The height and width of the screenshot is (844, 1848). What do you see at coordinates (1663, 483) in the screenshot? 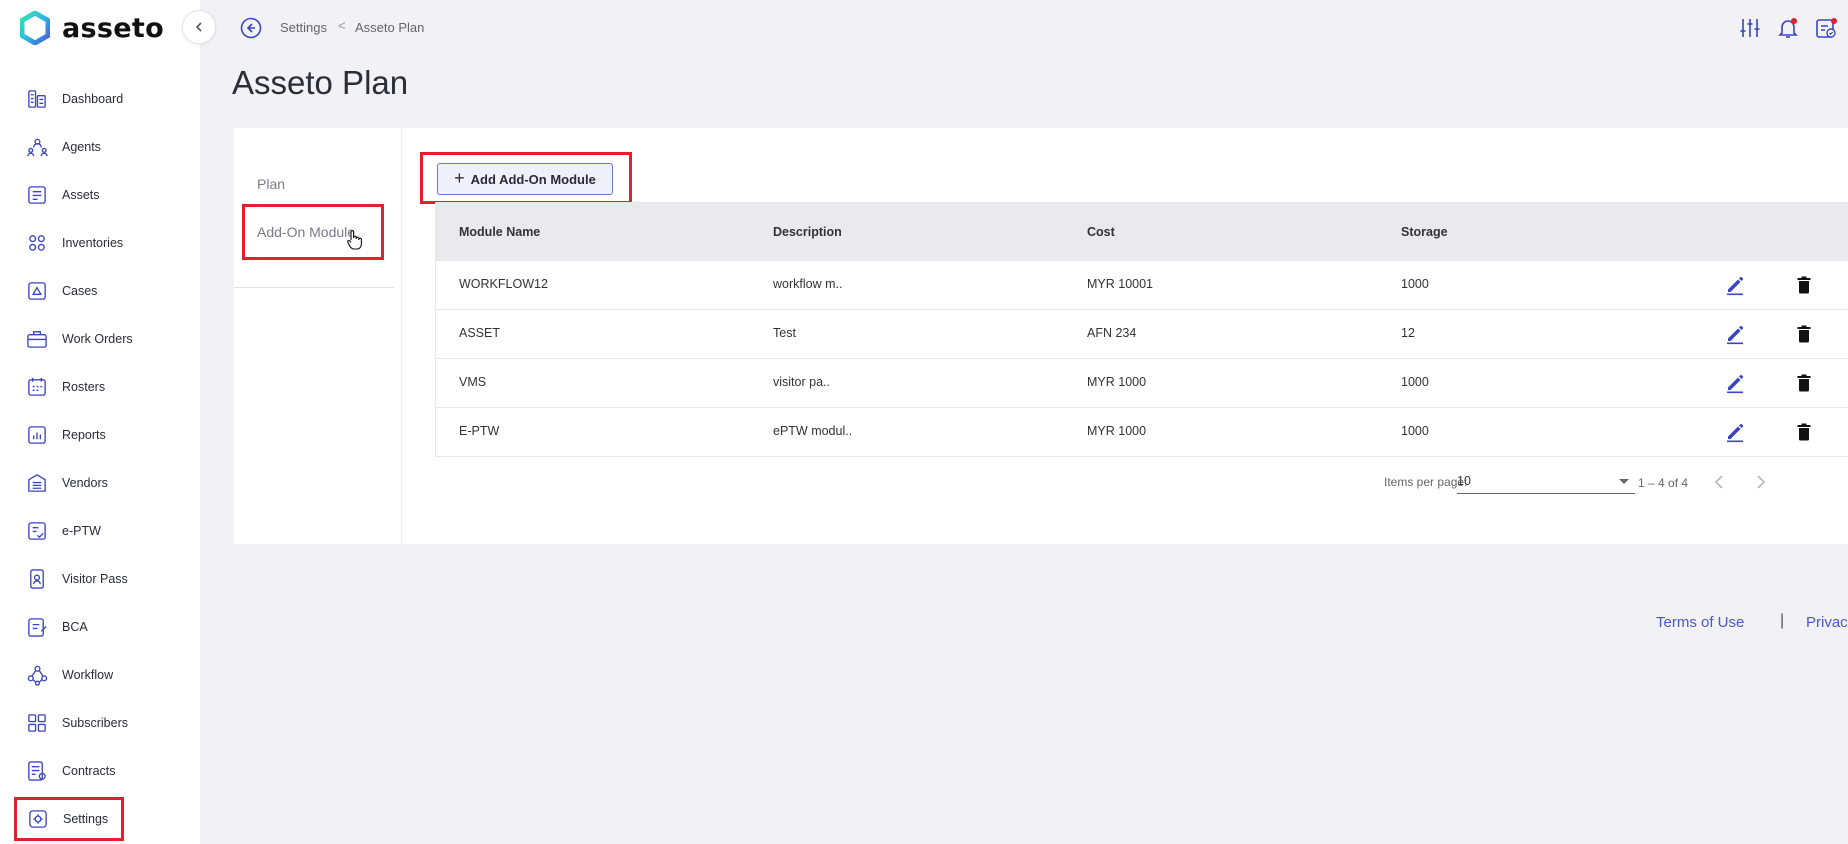
I see `pagination-range: 1 – 4 of 4` at bounding box center [1663, 483].